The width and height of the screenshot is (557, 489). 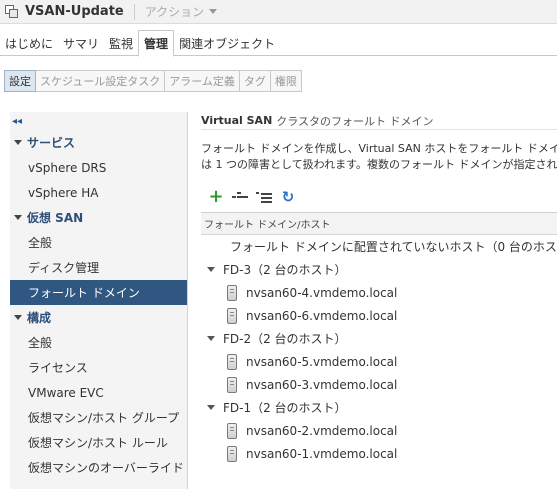 What do you see at coordinates (98, 242) in the screenshot?
I see `sidebar-item-vsan-general: 全般` at bounding box center [98, 242].